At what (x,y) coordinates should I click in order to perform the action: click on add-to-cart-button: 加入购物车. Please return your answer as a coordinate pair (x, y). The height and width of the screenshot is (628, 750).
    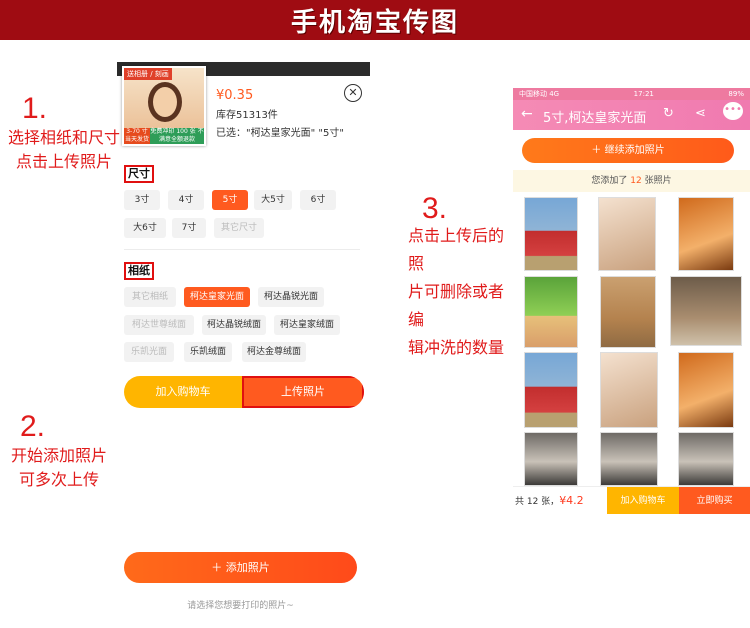
    Looking at the image, I should click on (183, 392).